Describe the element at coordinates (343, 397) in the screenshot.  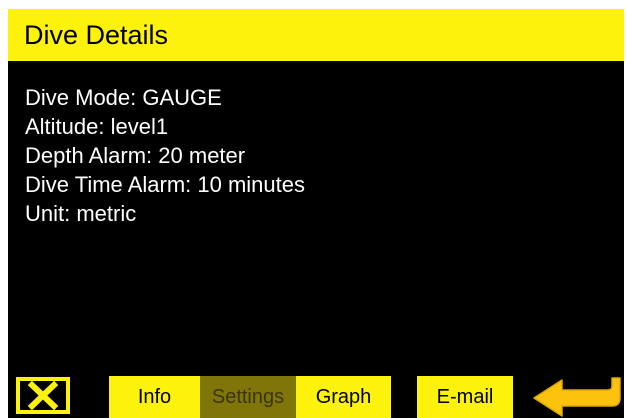
I see `graph-button: Graph` at that location.